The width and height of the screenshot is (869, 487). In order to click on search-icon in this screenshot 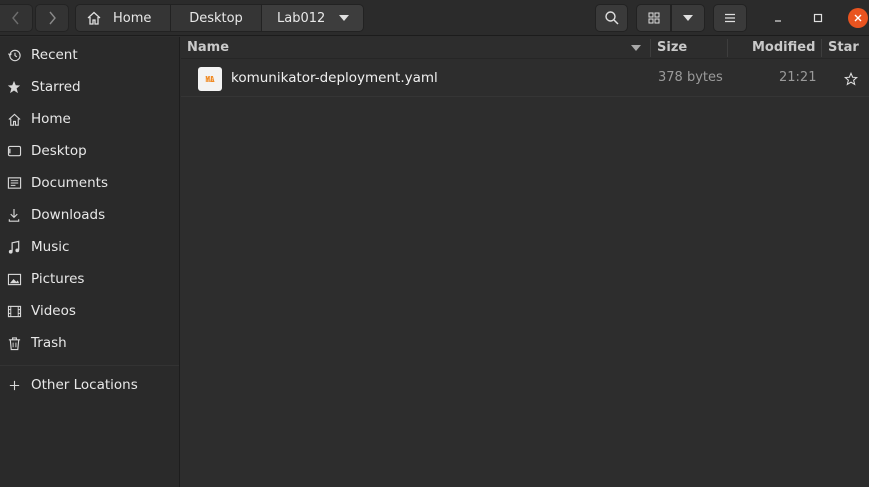, I will do `click(611, 18)`.